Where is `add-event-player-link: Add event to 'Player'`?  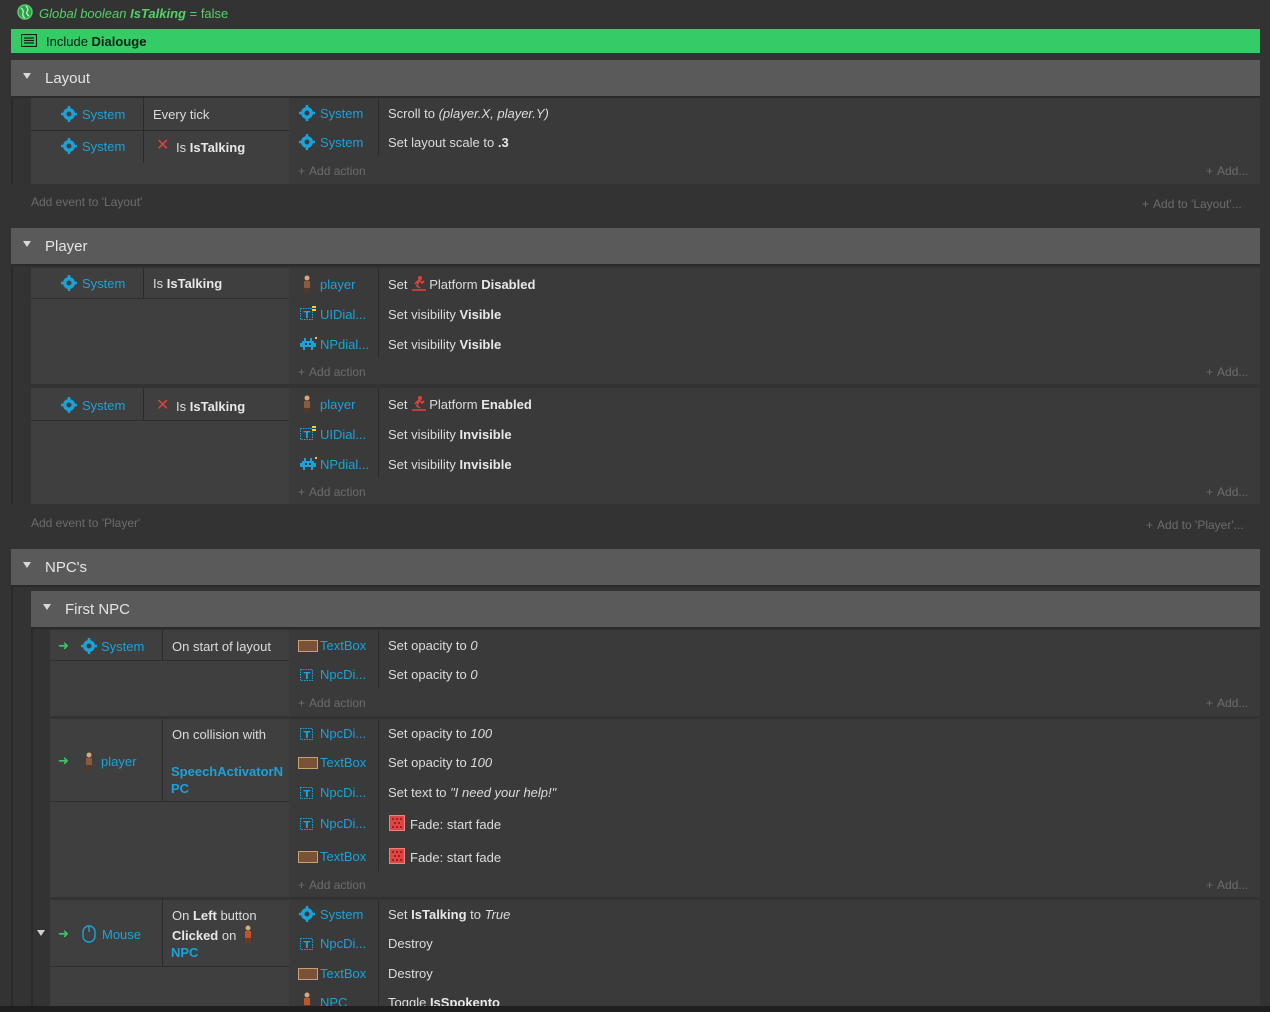
add-event-player-link: Add event to 'Player' is located at coordinates (85, 523).